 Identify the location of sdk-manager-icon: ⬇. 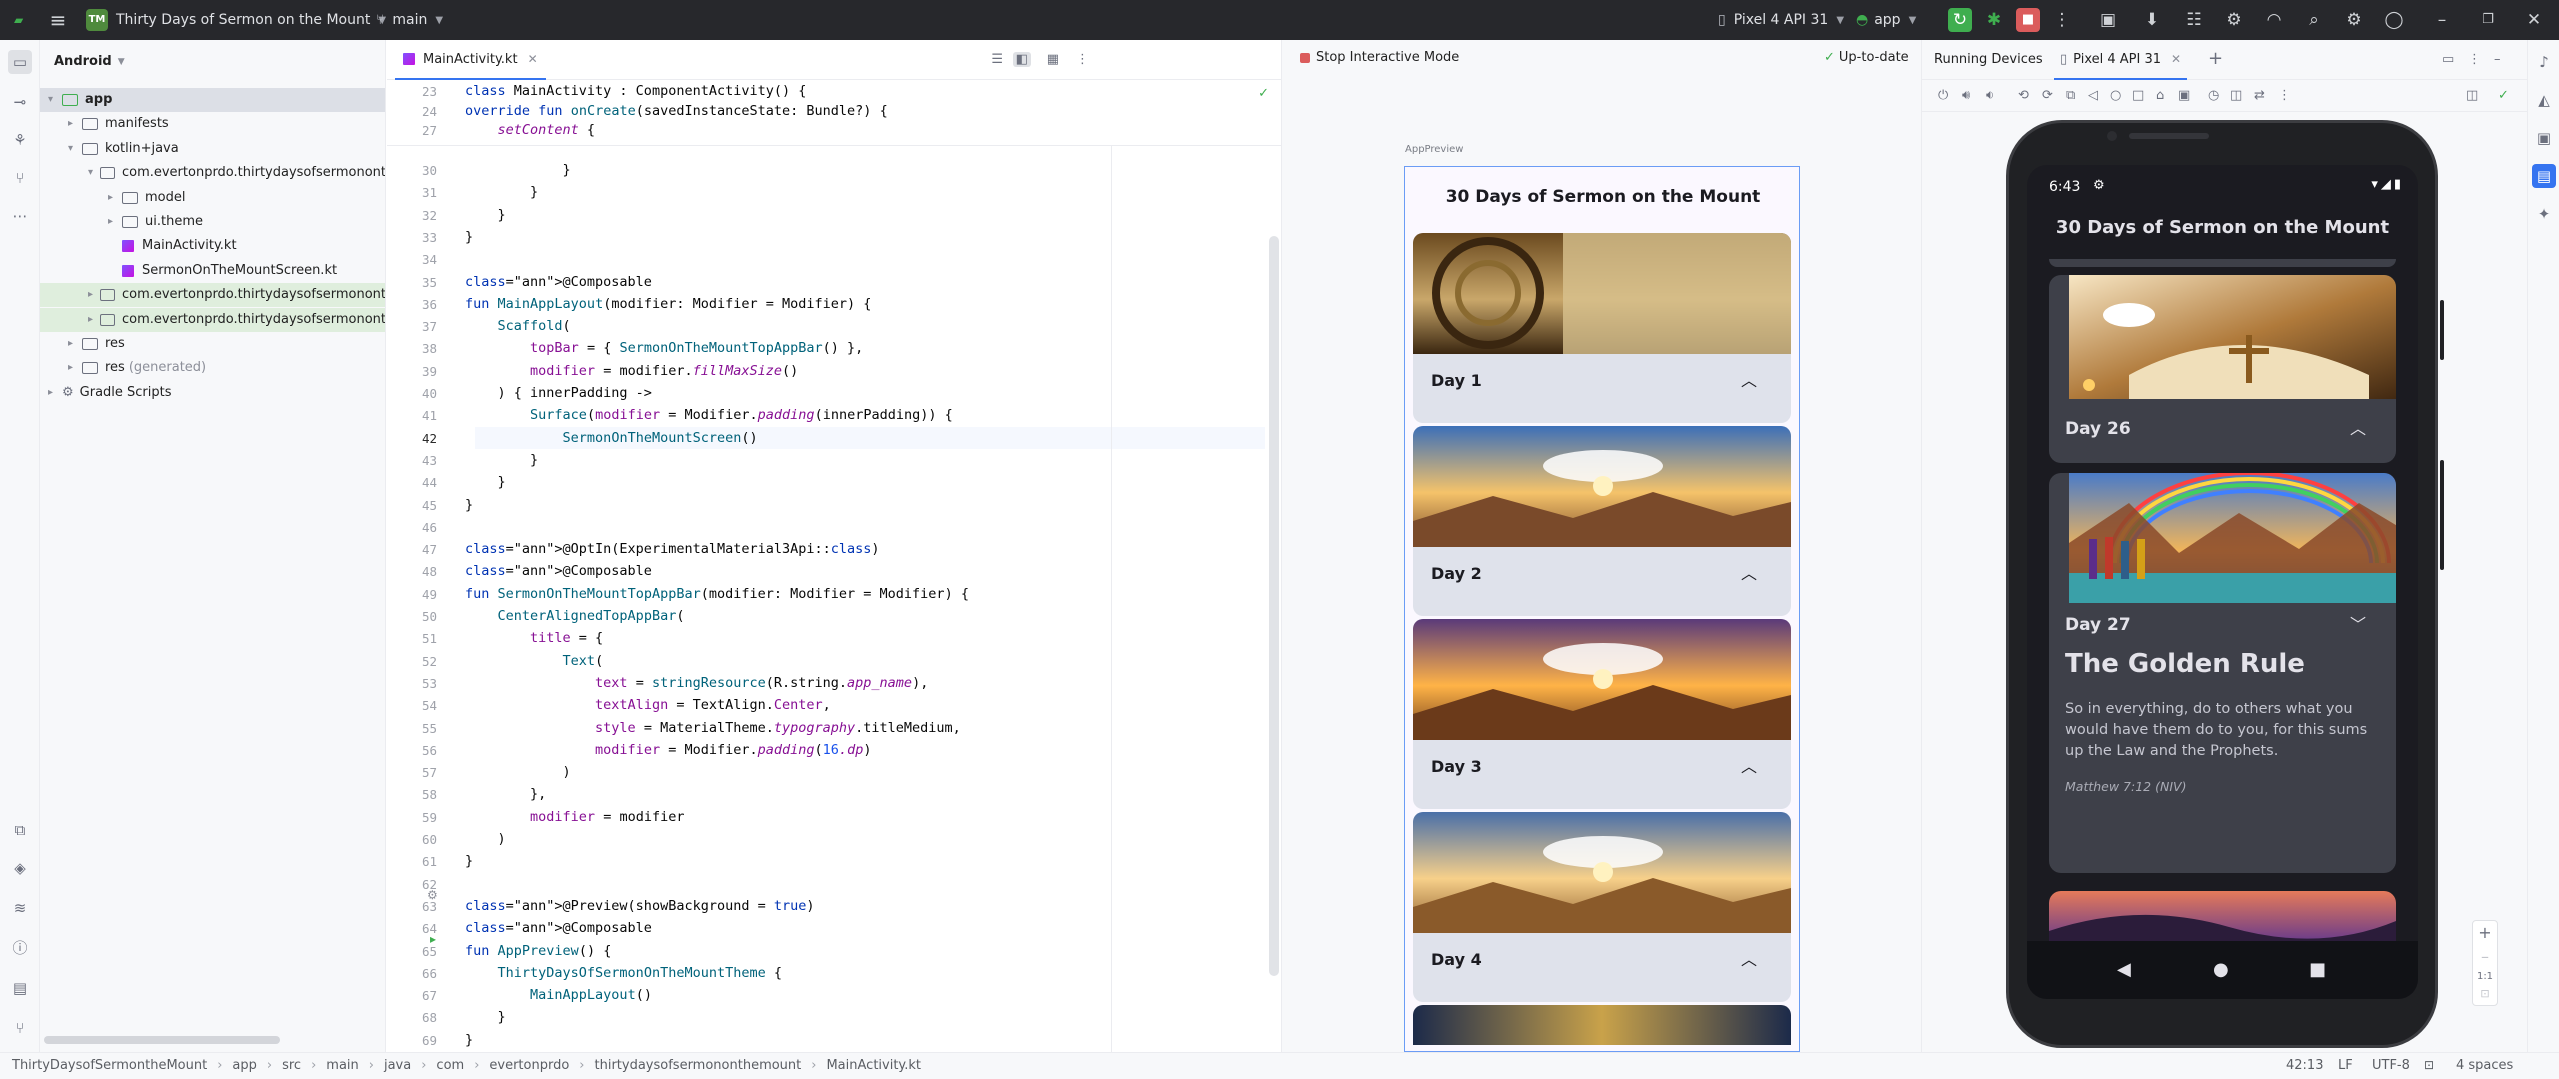
(2152, 20).